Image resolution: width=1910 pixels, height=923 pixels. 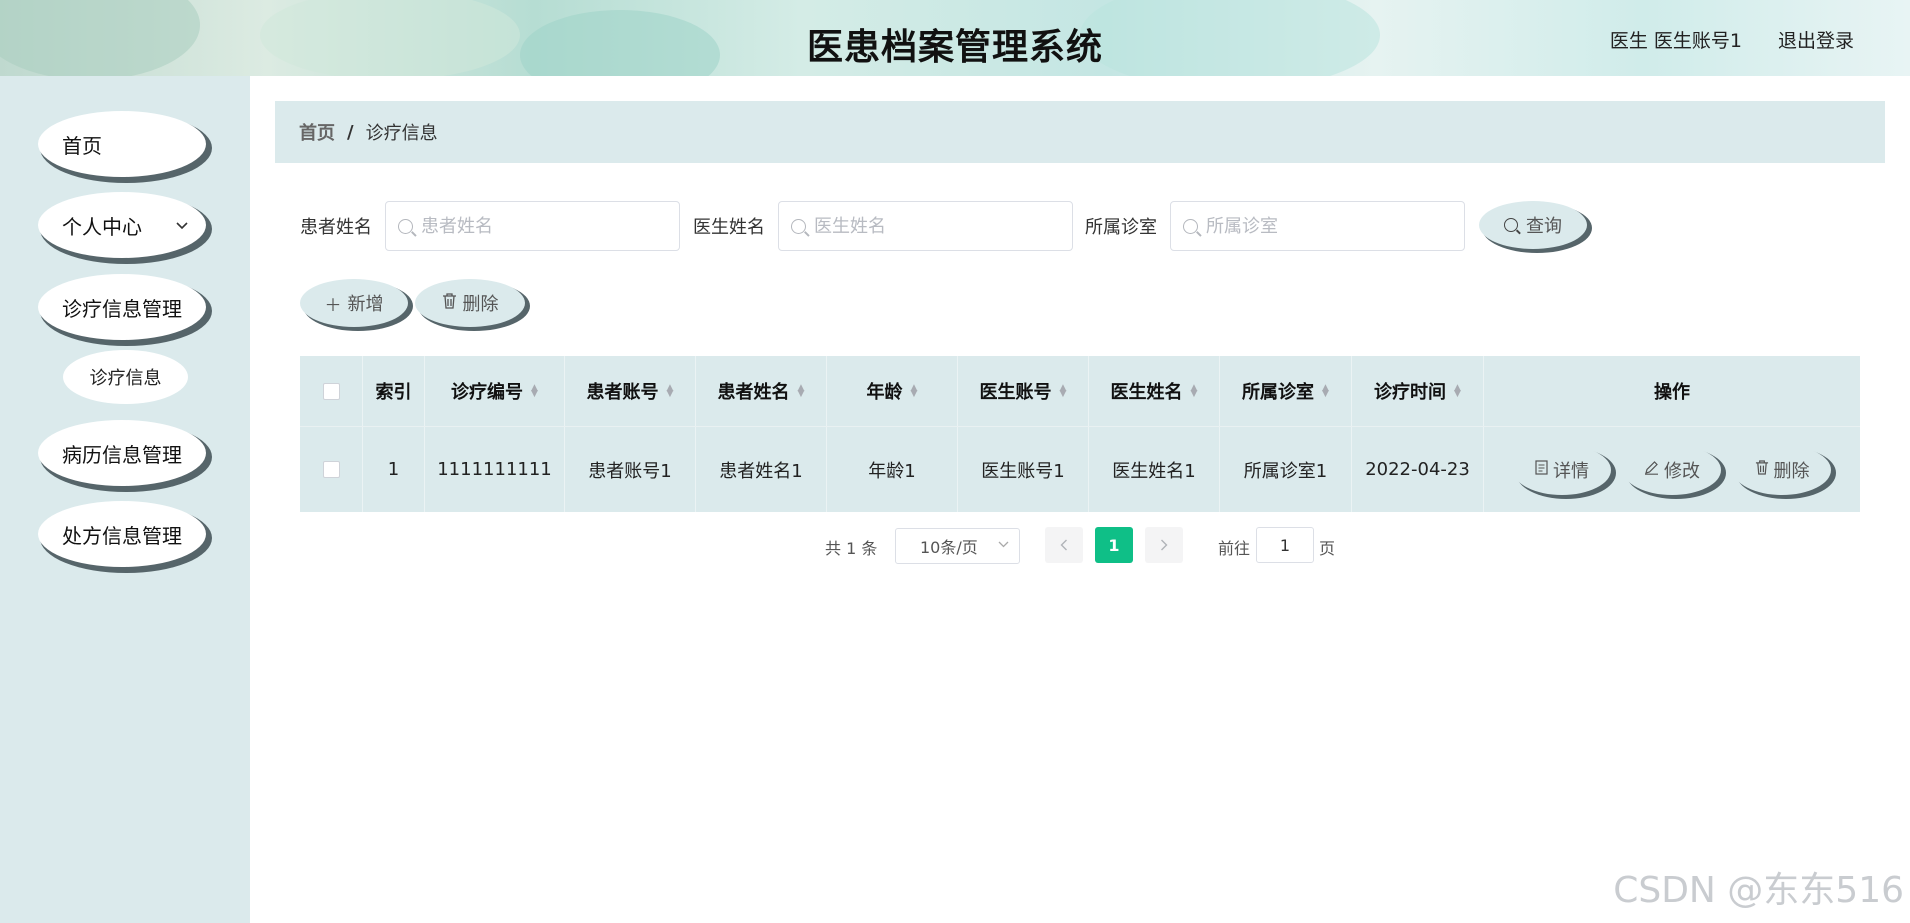 I want to click on column-header-label: 年龄, so click(x=884, y=392).